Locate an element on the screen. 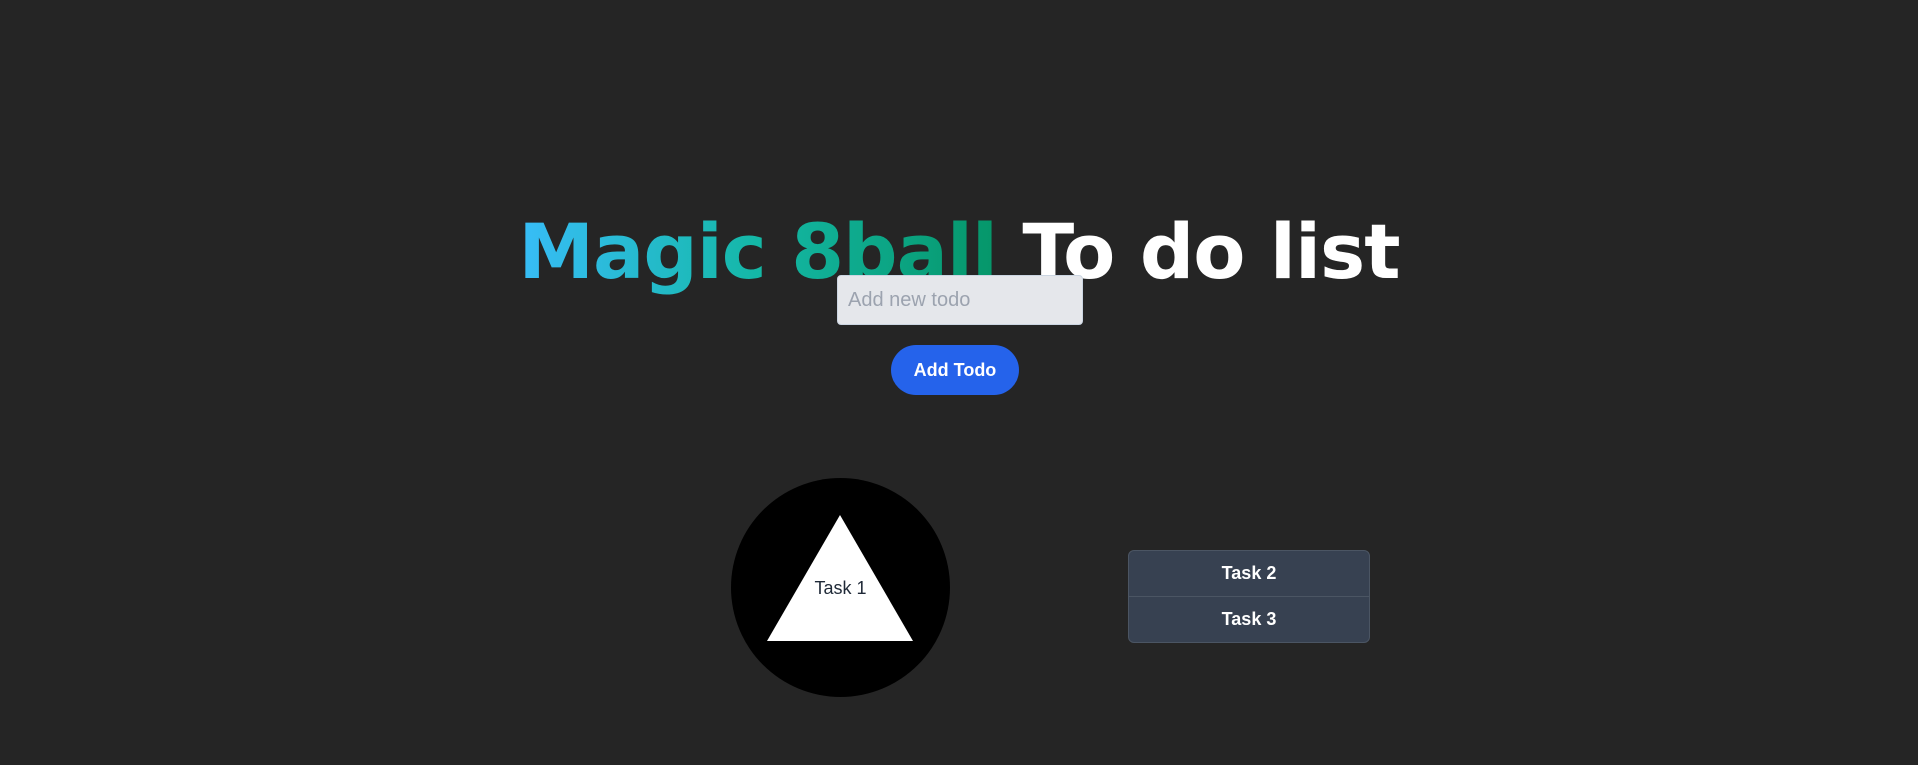 The image size is (1918, 765). eightball-answer: Task 1 is located at coordinates (840, 588).